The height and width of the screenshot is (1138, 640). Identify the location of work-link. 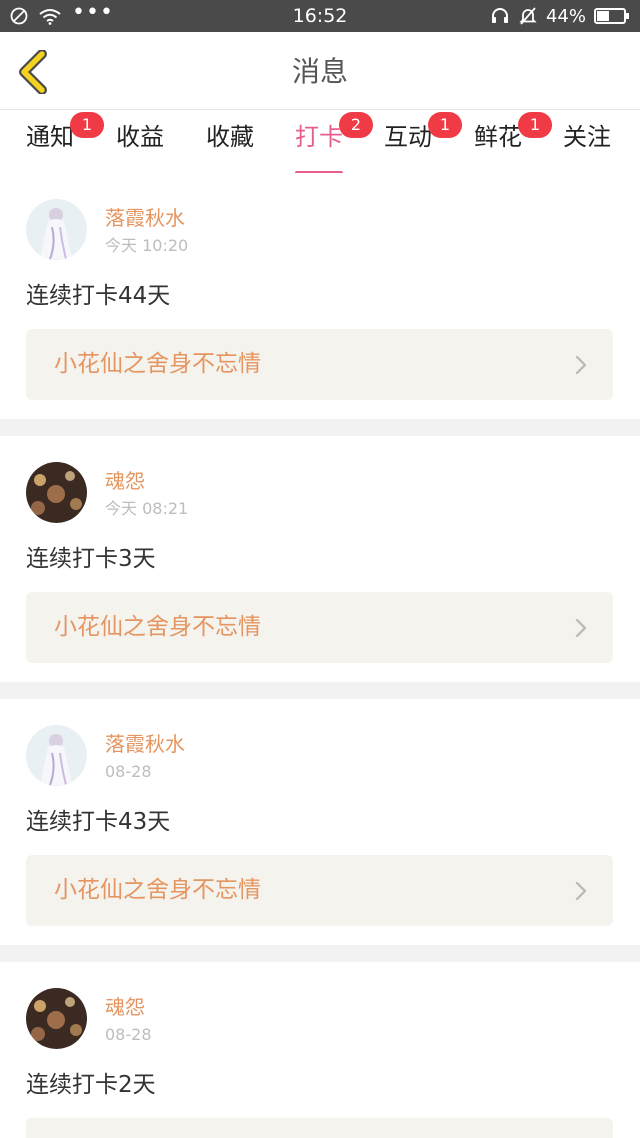
(319, 1128).